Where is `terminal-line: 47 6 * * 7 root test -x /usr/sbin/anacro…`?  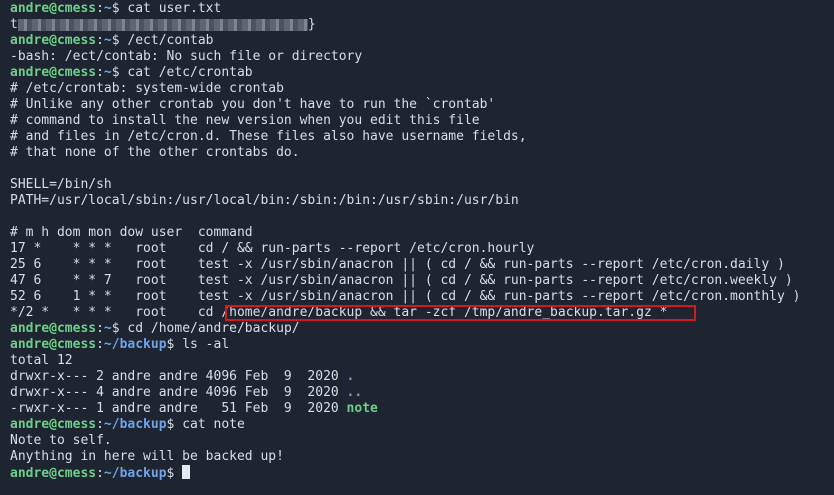 terminal-line: 47 6 * * 7 root test -x /usr/sbin/anacro… is located at coordinates (401, 280).